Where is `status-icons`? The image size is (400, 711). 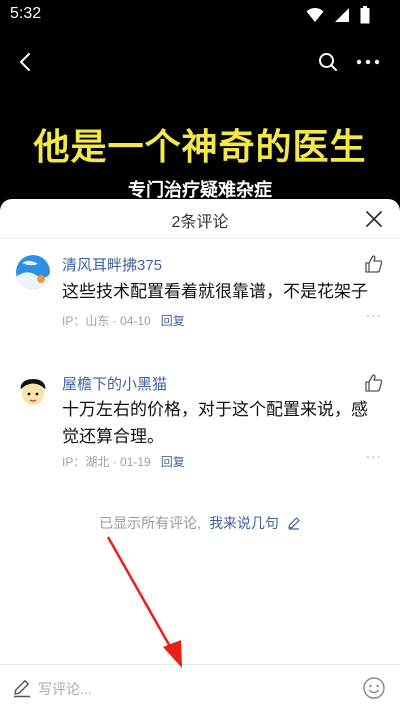
status-icons is located at coordinates (338, 15).